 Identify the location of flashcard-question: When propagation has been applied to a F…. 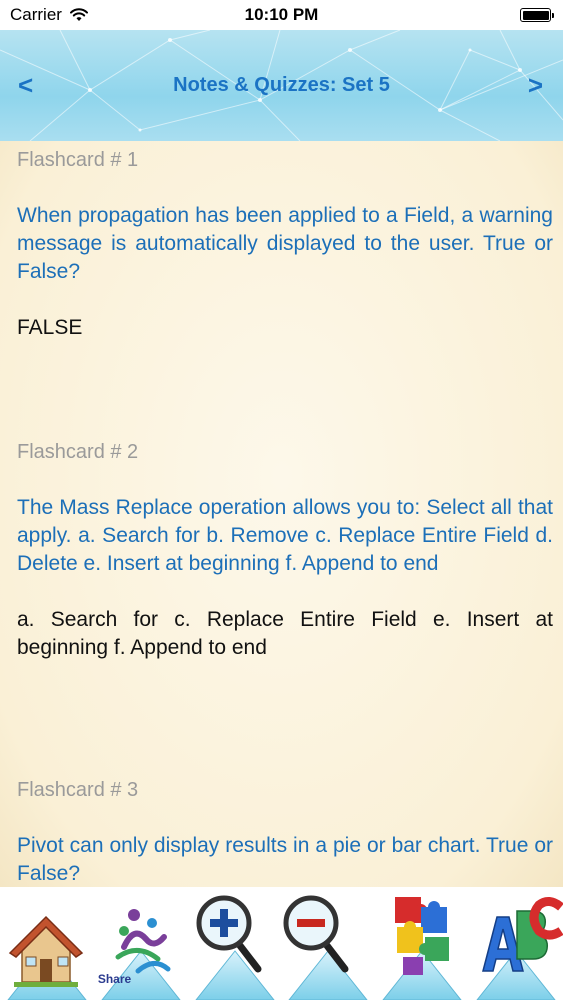
(285, 243).